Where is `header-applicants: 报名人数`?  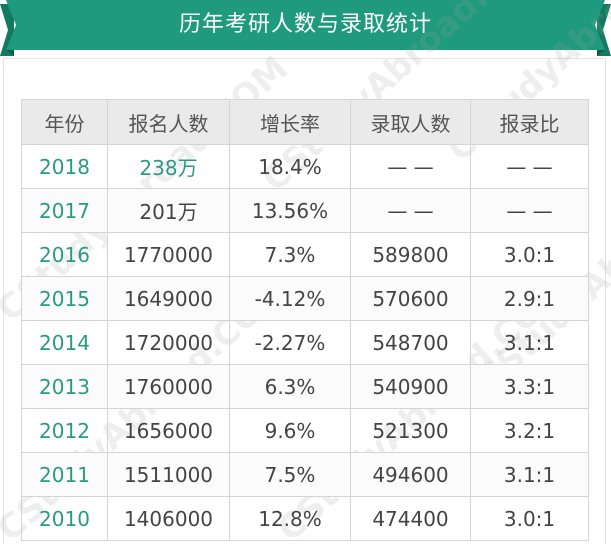
header-applicants: 报名人数 is located at coordinates (168, 122).